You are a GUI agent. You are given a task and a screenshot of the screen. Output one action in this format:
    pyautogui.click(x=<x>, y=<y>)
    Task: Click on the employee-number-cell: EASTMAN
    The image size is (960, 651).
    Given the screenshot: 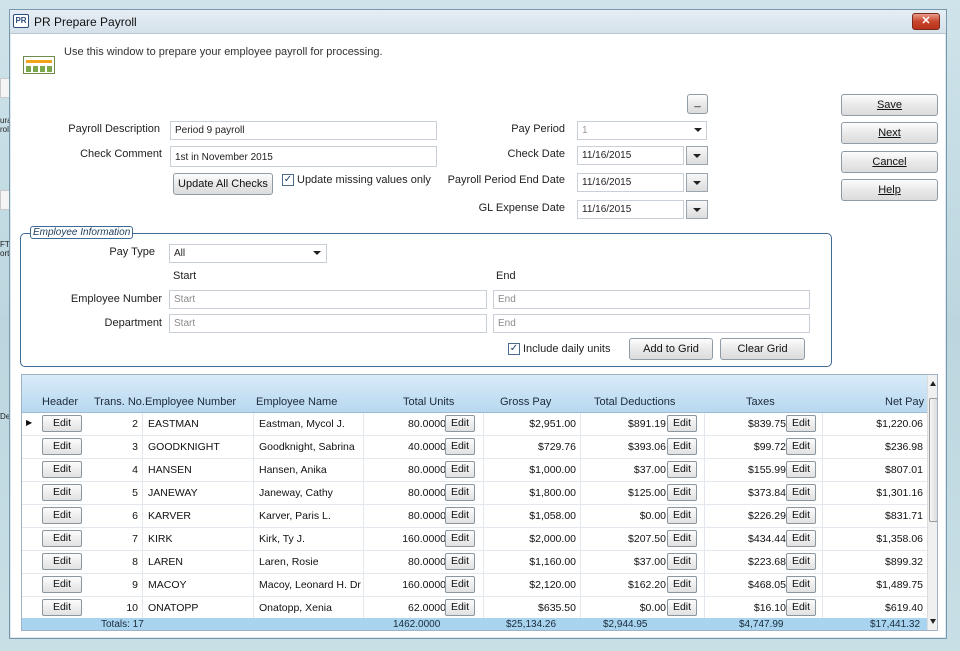 What is the action you would take?
    pyautogui.click(x=173, y=424)
    